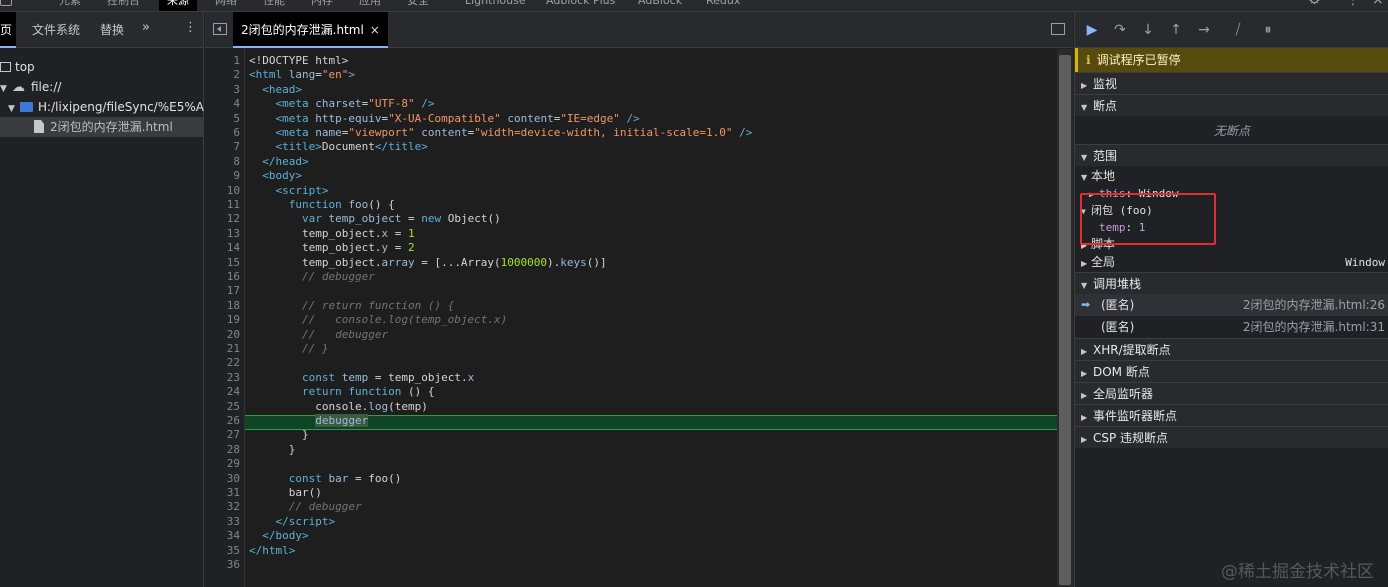 This screenshot has width=1388, height=587. I want to click on navigator-menu-icon: ⋮, so click(190, 27).